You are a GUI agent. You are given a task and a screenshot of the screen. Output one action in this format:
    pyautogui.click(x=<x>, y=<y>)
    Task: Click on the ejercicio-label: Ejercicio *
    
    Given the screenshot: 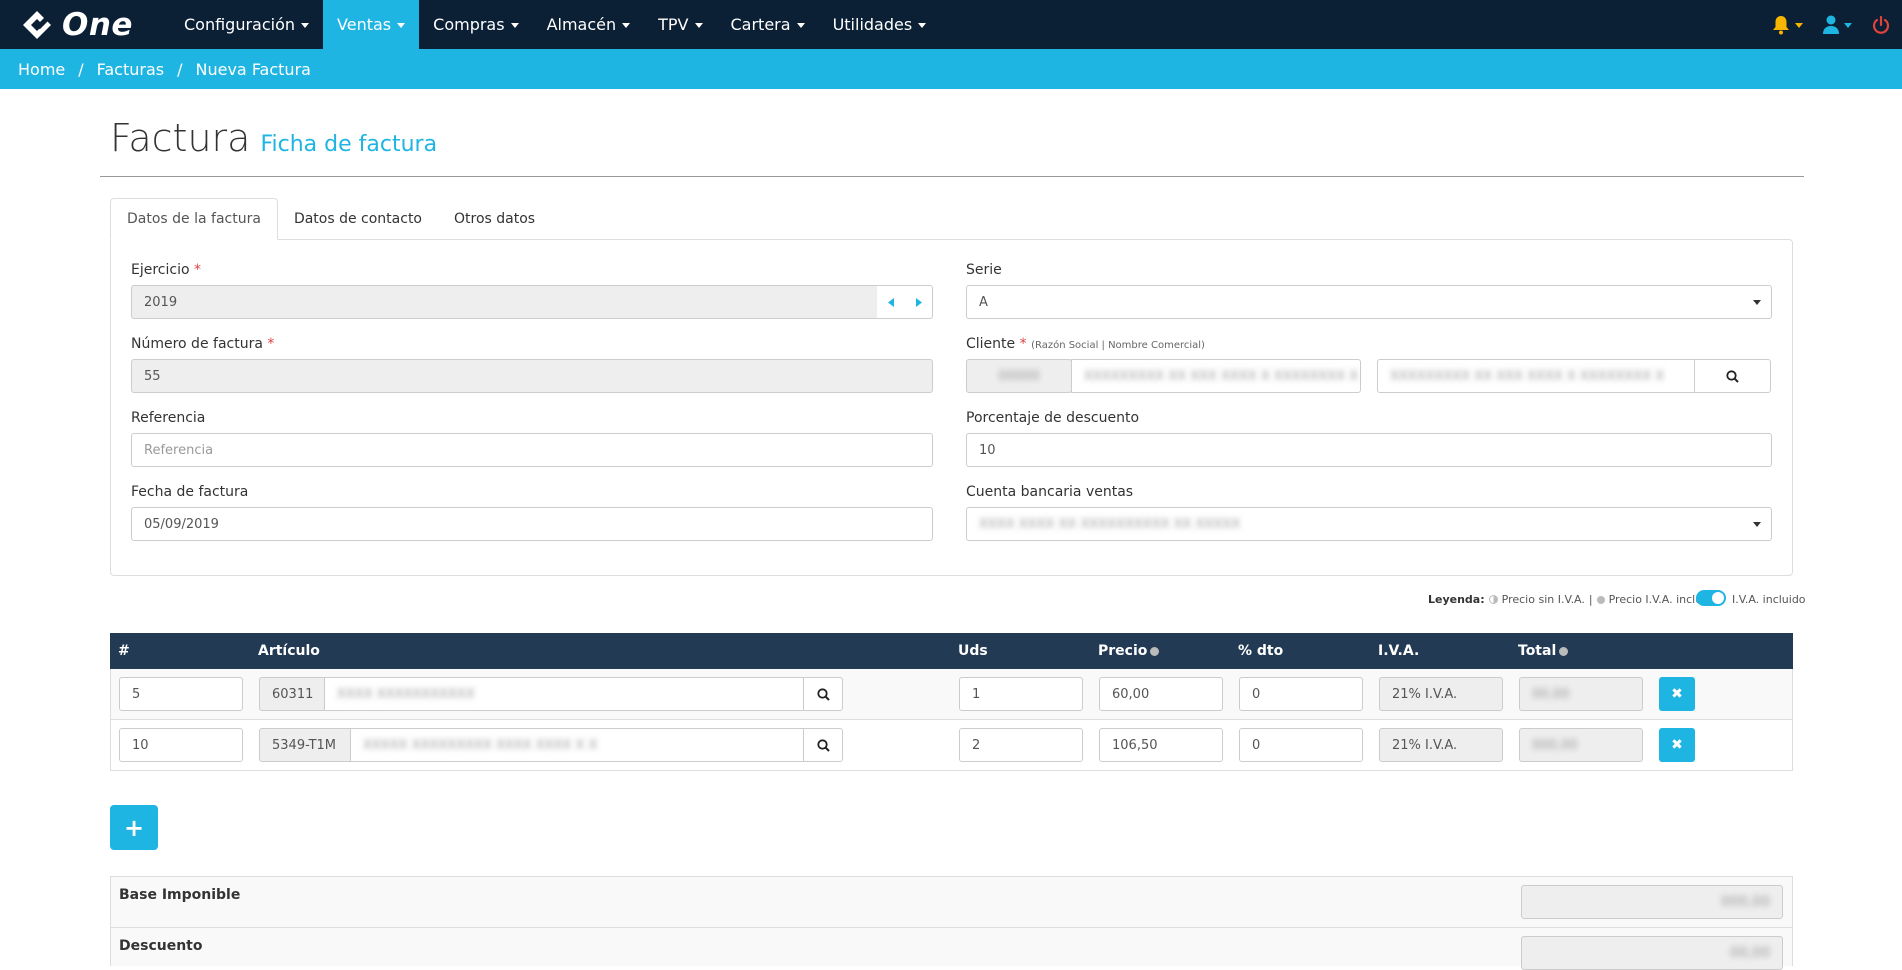 What is the action you would take?
    pyautogui.click(x=166, y=270)
    